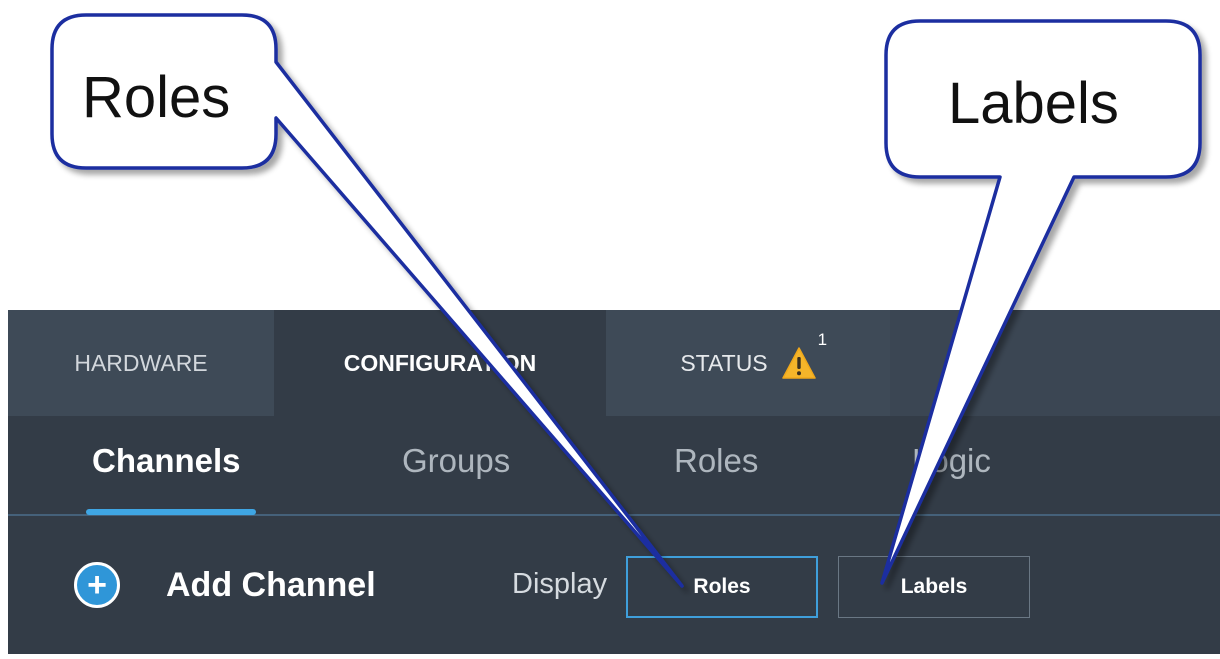 The width and height of the screenshot is (1220, 659). What do you see at coordinates (716, 461) in the screenshot?
I see `sub-tab-roles: Roles` at bounding box center [716, 461].